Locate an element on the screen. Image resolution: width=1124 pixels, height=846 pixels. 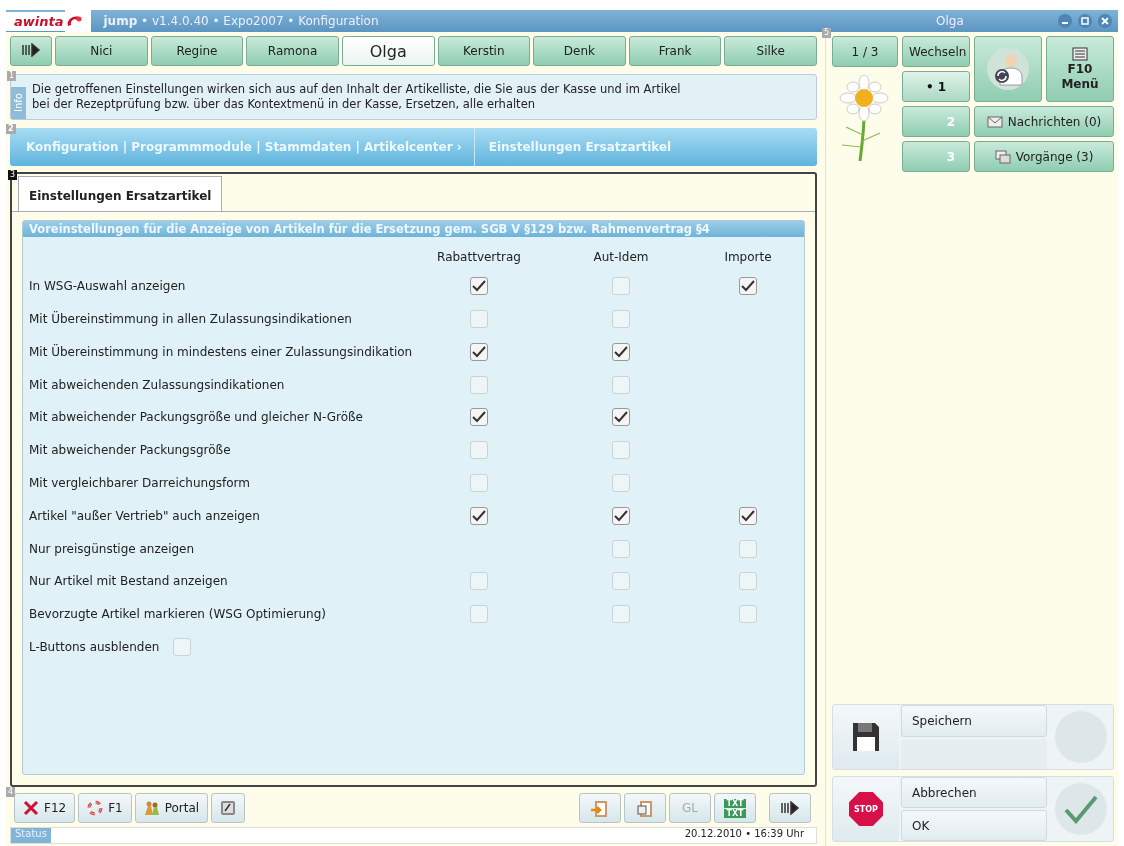
key-icon is located at coordinates (228, 808).